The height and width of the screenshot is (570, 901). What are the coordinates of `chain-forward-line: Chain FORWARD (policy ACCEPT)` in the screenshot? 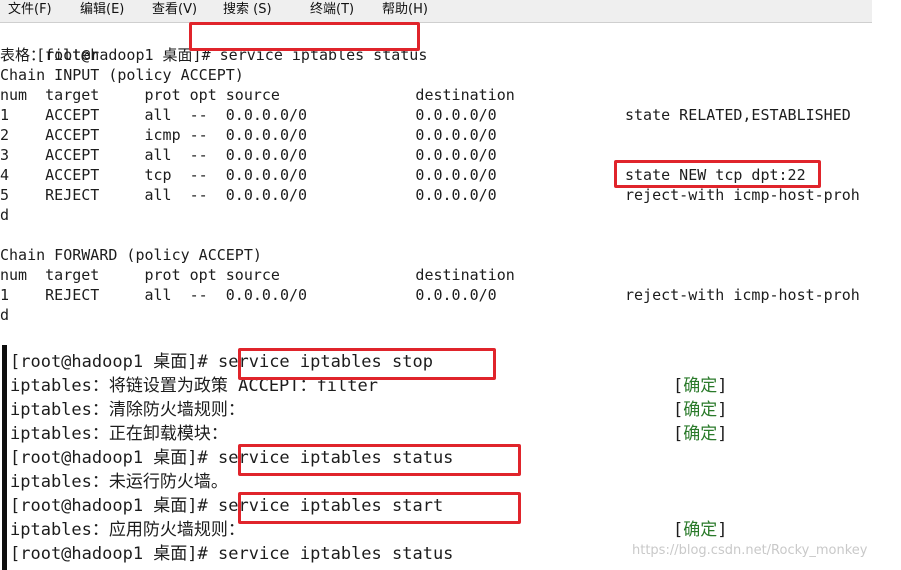 It's located at (131, 255).